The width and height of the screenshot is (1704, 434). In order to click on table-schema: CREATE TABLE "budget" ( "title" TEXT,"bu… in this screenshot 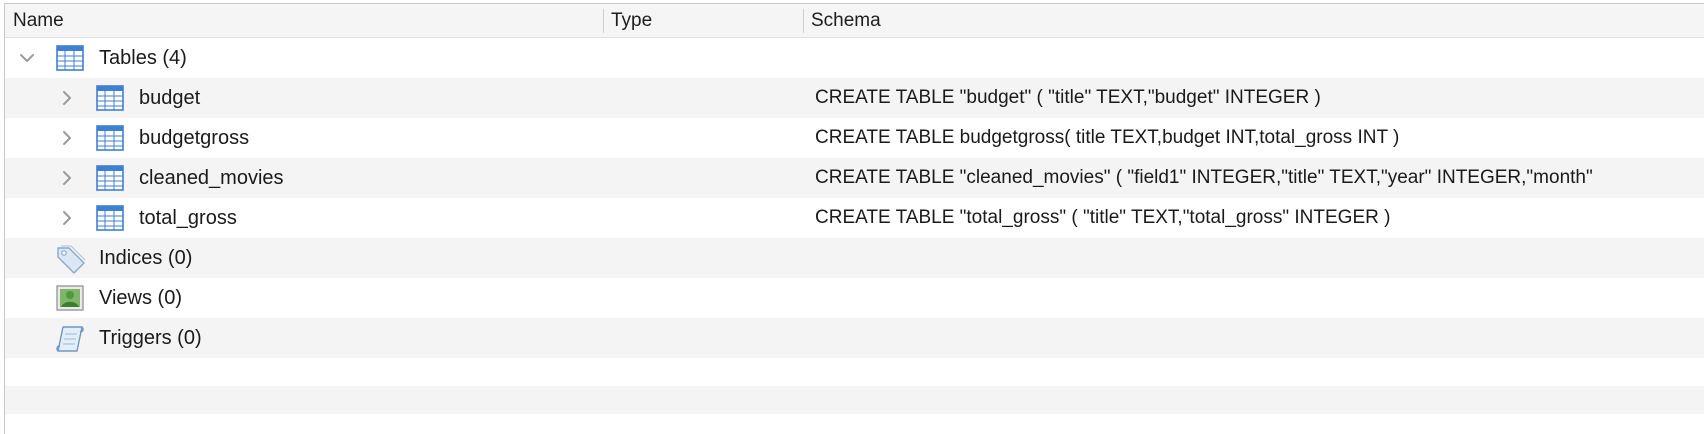, I will do `click(1068, 97)`.